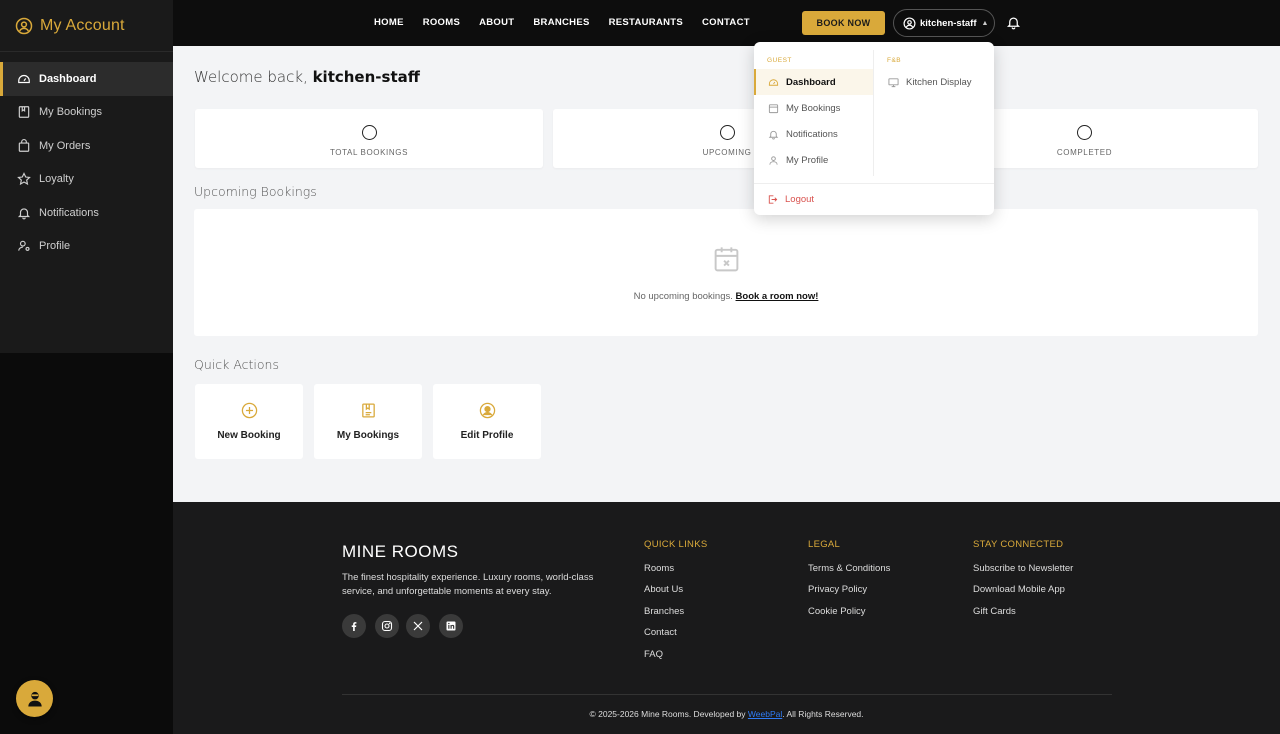 This screenshot has height=734, width=1280. What do you see at coordinates (387, 626) in the screenshot?
I see `social-instagram-button` at bounding box center [387, 626].